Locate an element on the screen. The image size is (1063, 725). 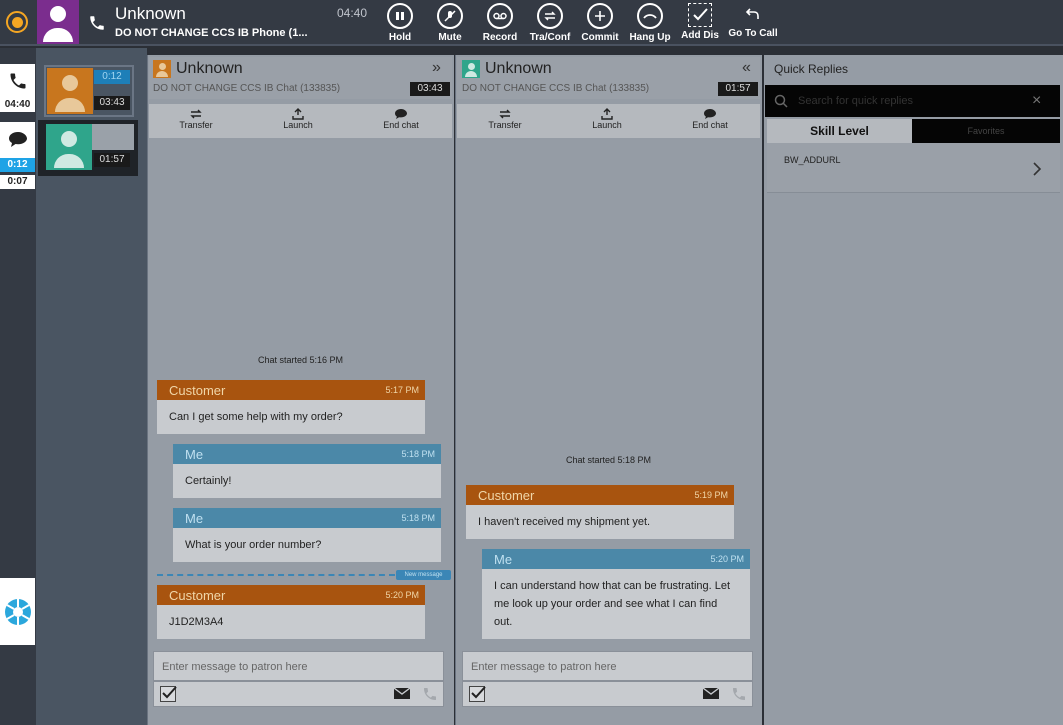
return-arrow-icon is located at coordinates (753, 14).